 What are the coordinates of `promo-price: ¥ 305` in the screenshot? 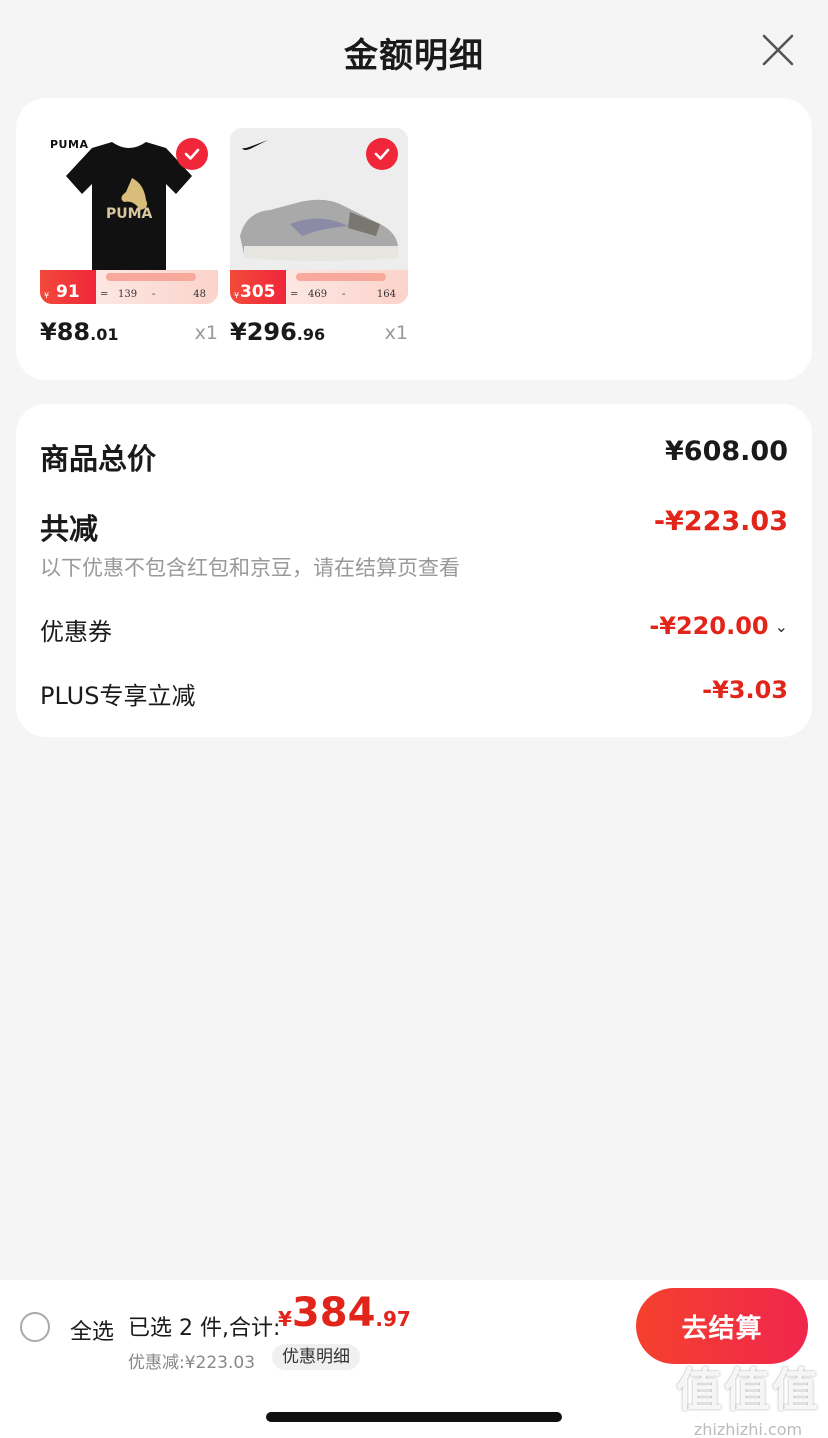 It's located at (258, 287).